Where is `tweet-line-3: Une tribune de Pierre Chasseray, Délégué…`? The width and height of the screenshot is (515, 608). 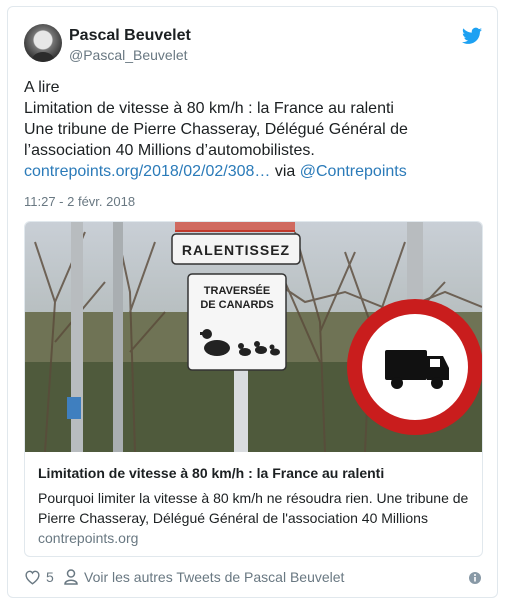 tweet-line-3: Une tribune de Pierre Chasseray, Délégué… is located at coordinates (253, 150).